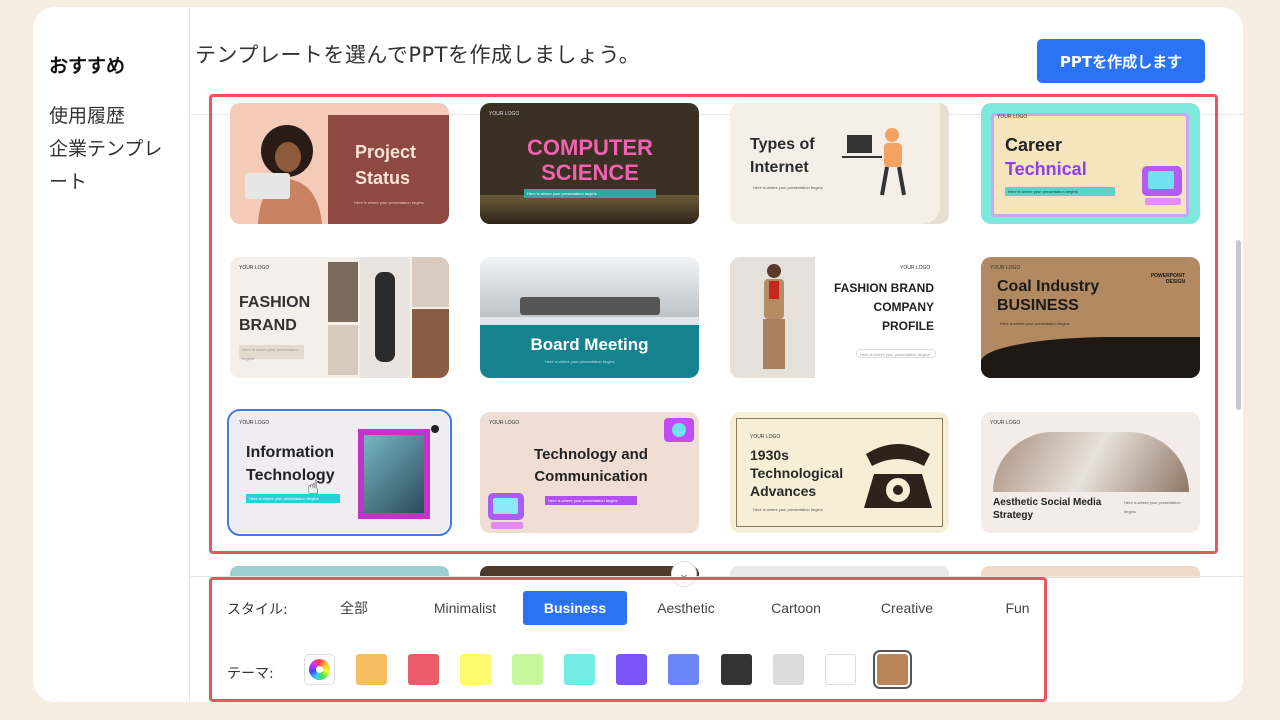 This screenshot has height=720, width=1280. Describe the element at coordinates (114, 166) in the screenshot. I see `sidebar-item-company-templates: 企業テンプレート` at that location.